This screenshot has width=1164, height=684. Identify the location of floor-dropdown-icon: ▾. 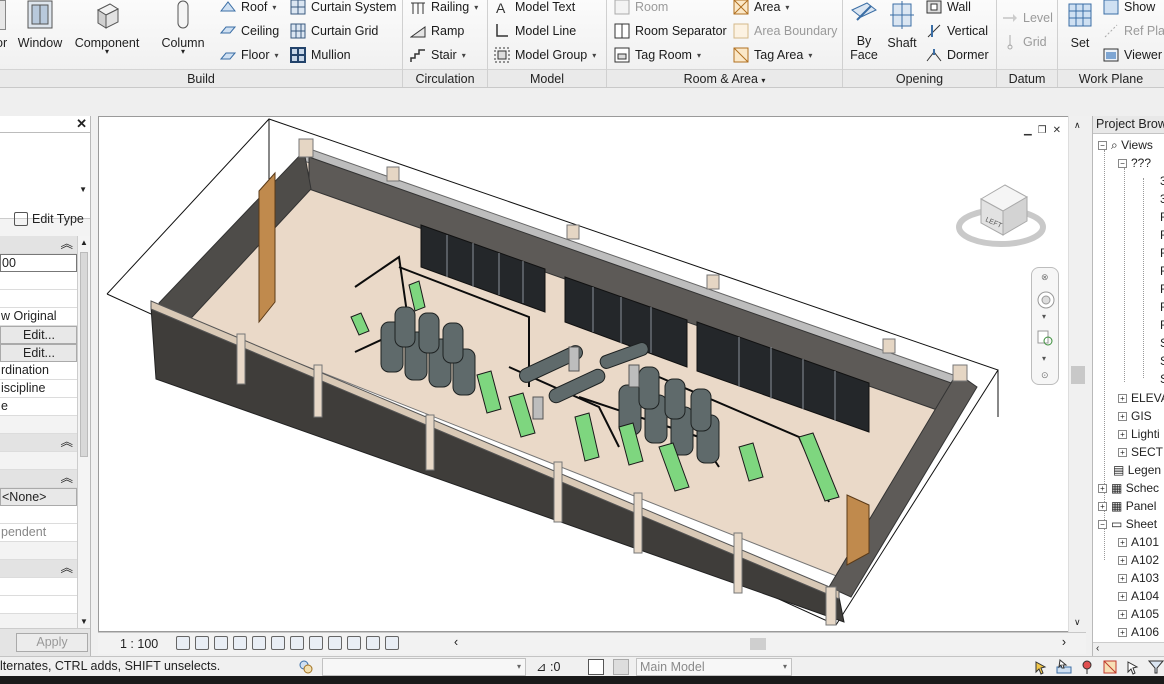
(276, 55).